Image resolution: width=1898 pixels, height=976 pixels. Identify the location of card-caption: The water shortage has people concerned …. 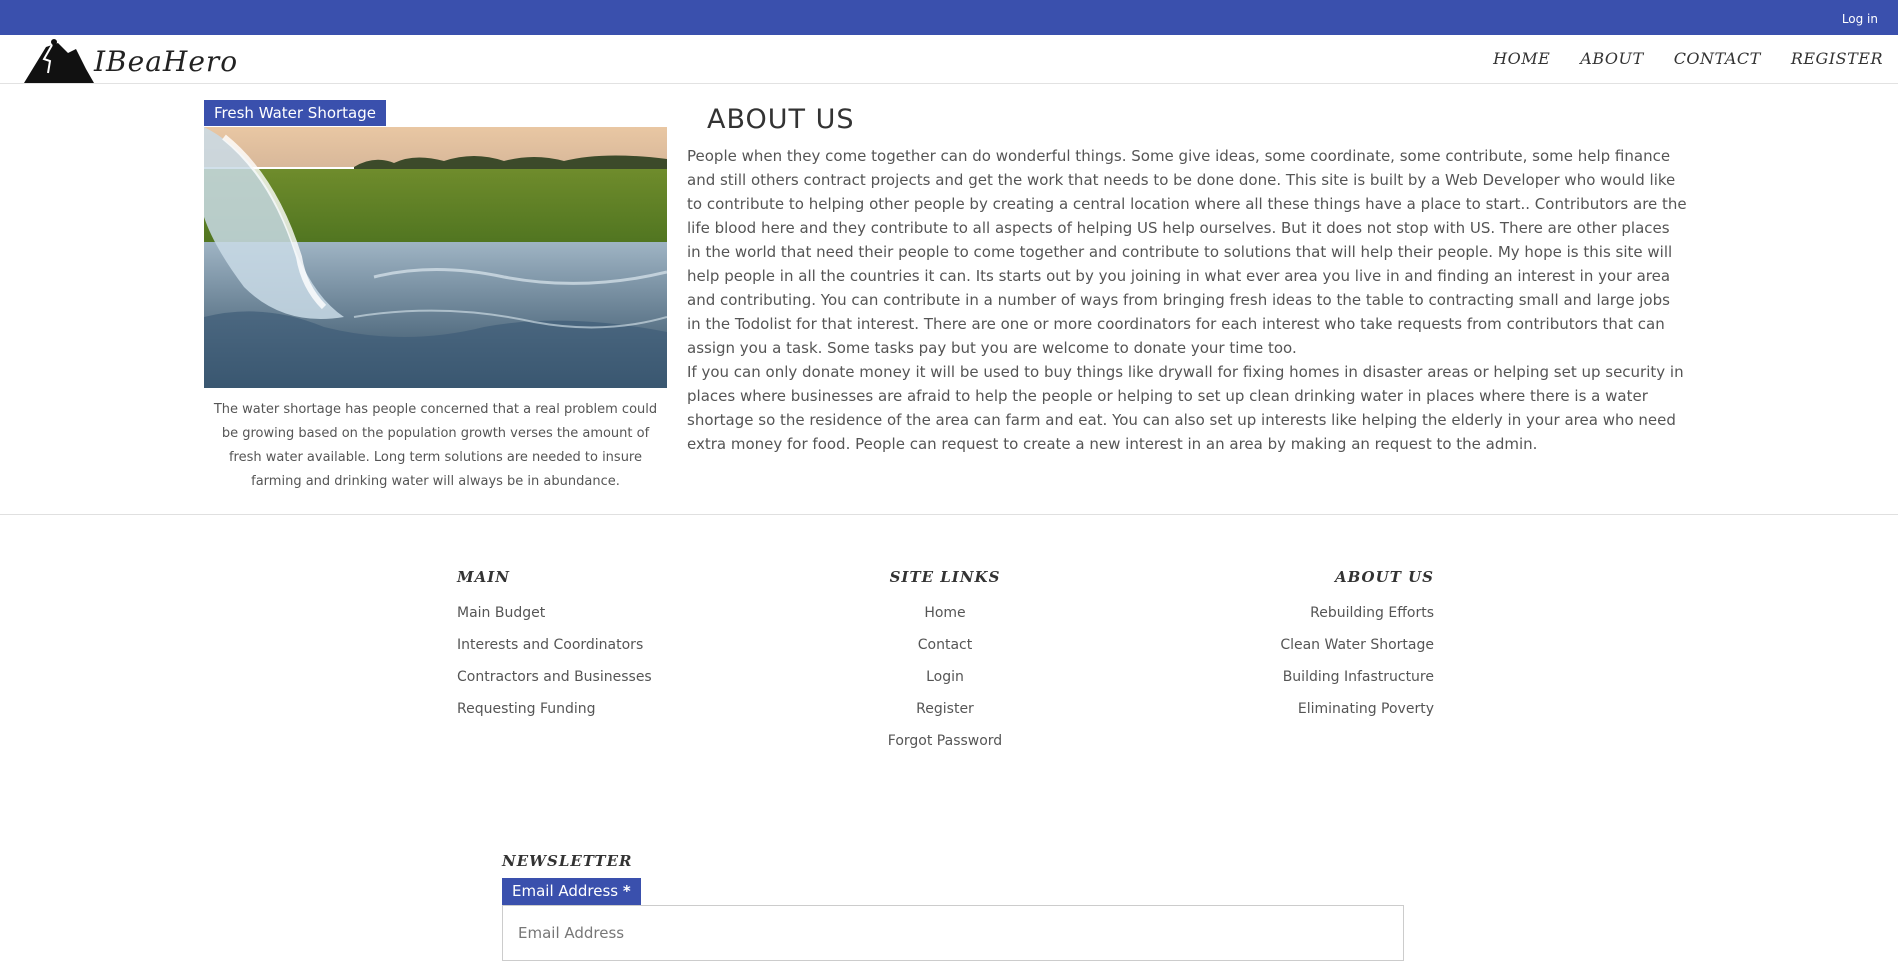
(435, 445).